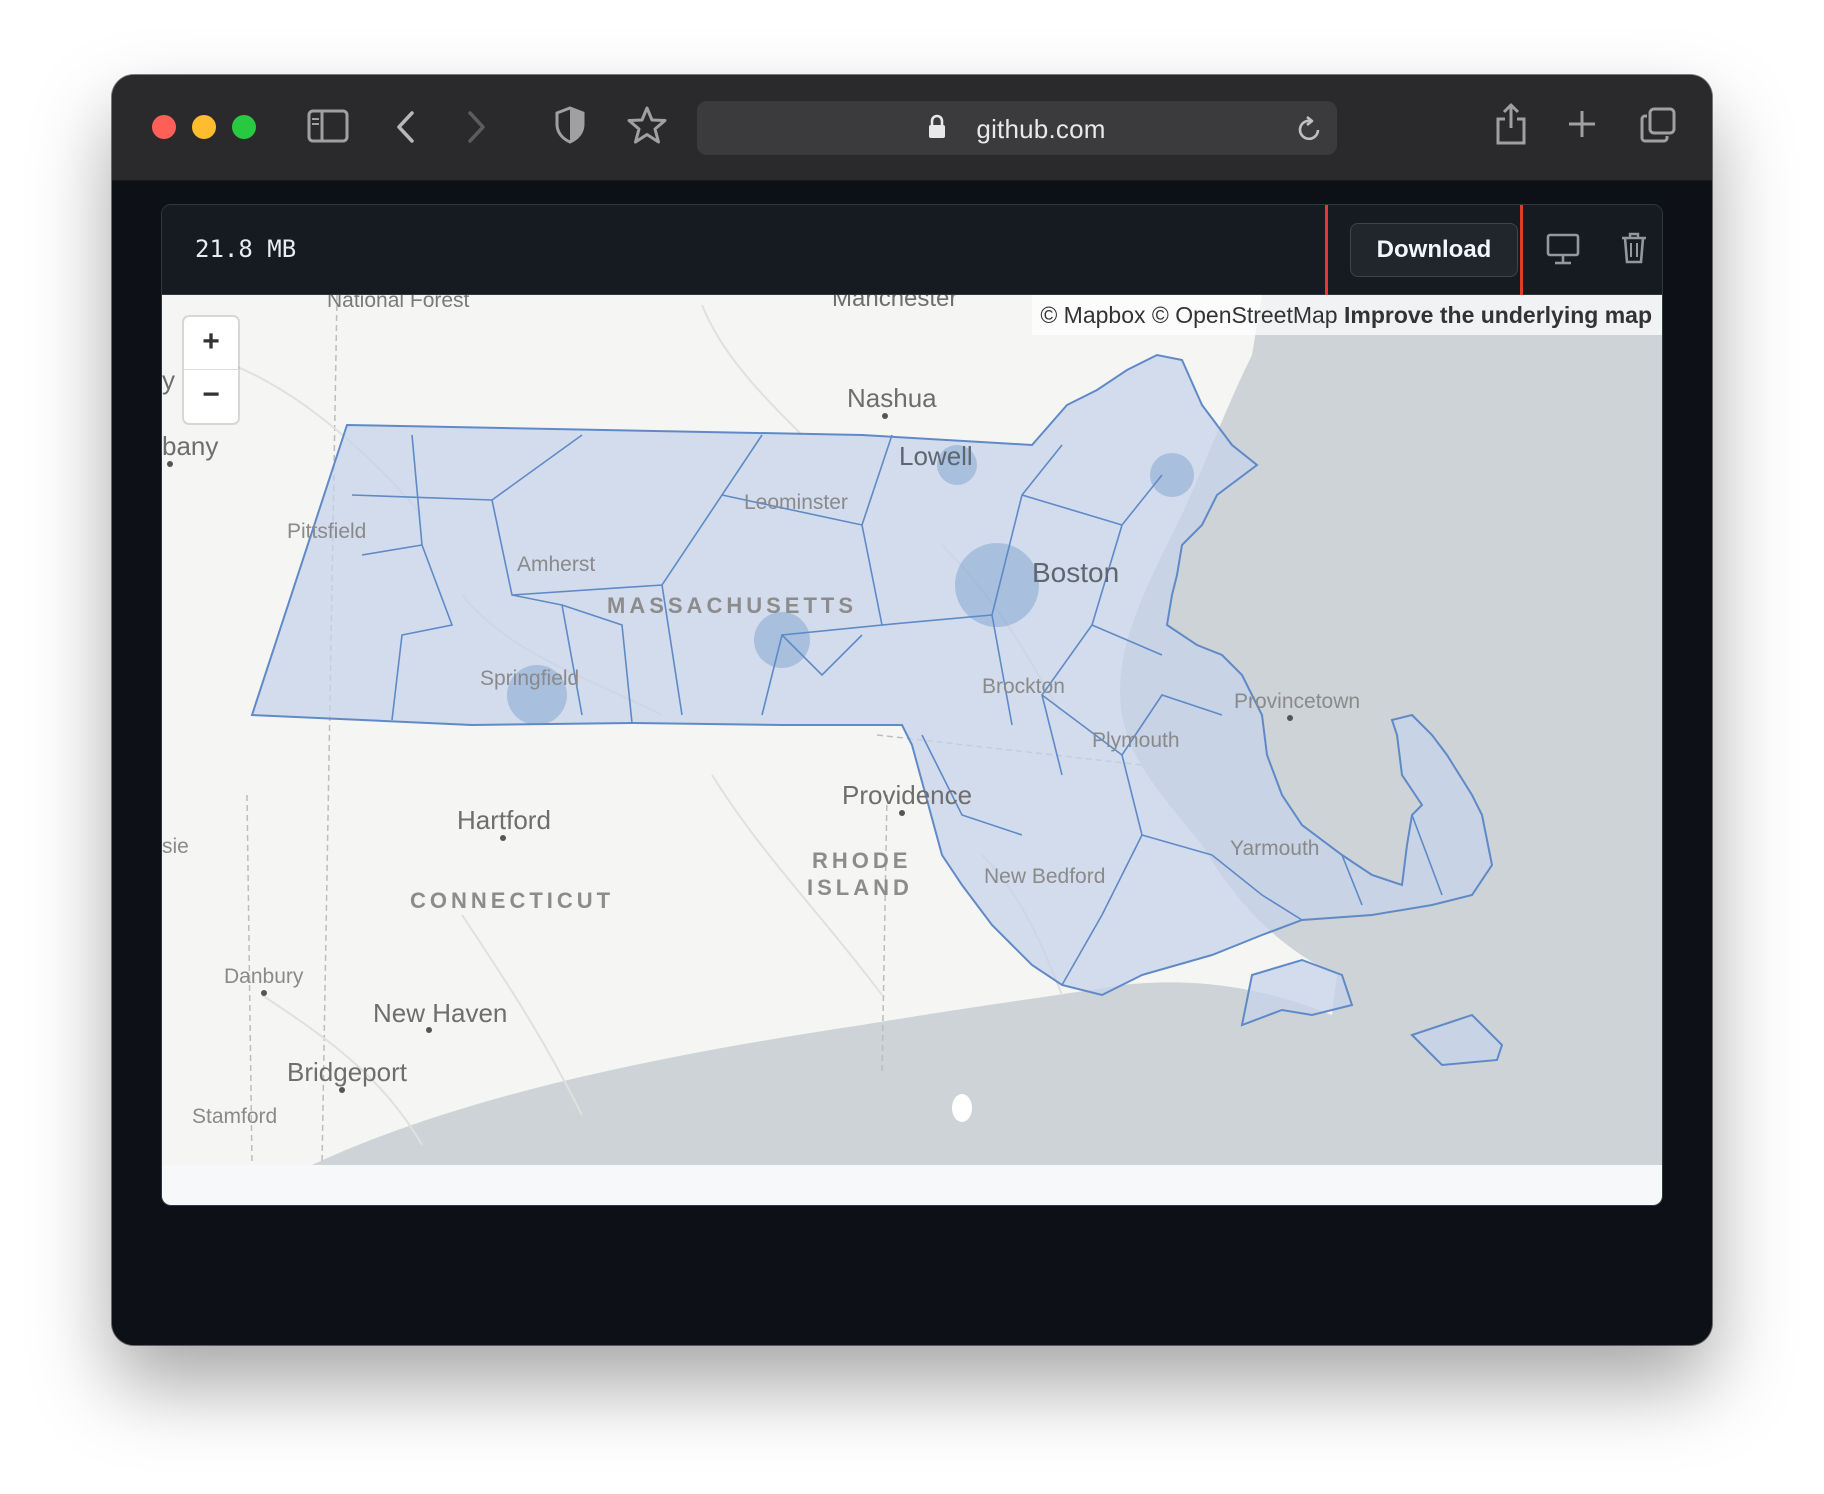 The height and width of the screenshot is (1494, 1824). I want to click on attribution-osm-link: © OpenStreetMap, so click(1245, 315).